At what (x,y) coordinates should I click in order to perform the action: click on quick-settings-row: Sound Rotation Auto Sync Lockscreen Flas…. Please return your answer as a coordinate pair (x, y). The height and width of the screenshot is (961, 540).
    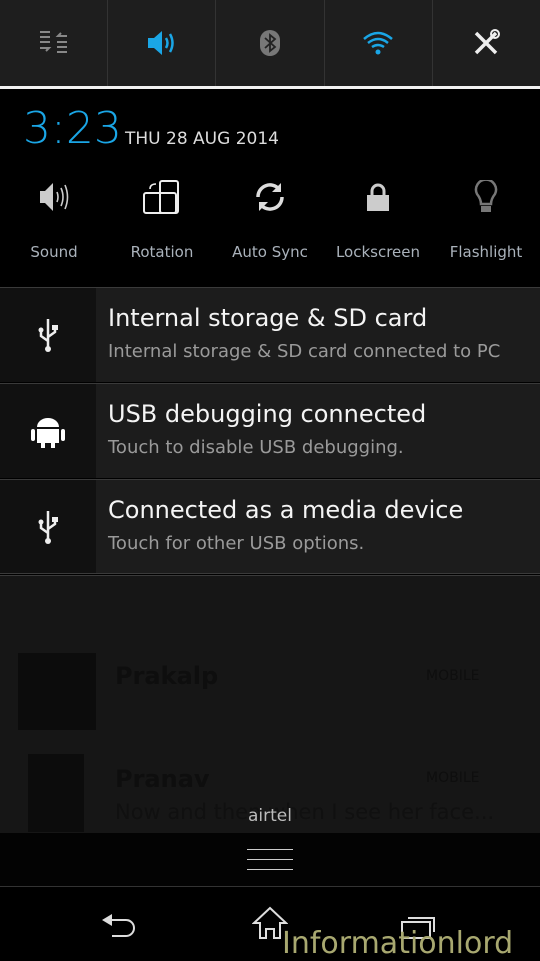
    Looking at the image, I should click on (270, 227).